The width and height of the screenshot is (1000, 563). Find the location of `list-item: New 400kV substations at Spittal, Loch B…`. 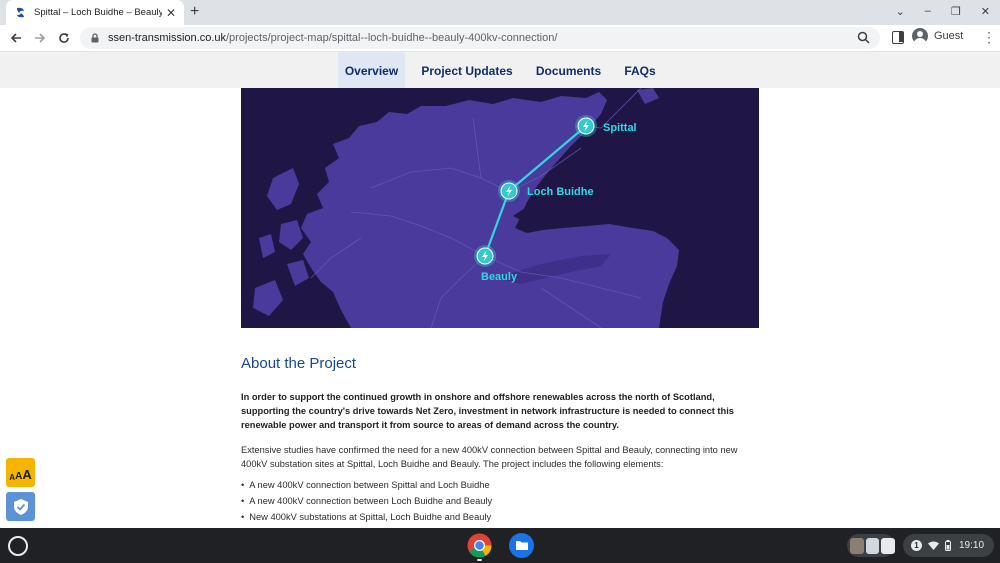

list-item: New 400kV substations at Spittal, Loch B… is located at coordinates (501, 517).